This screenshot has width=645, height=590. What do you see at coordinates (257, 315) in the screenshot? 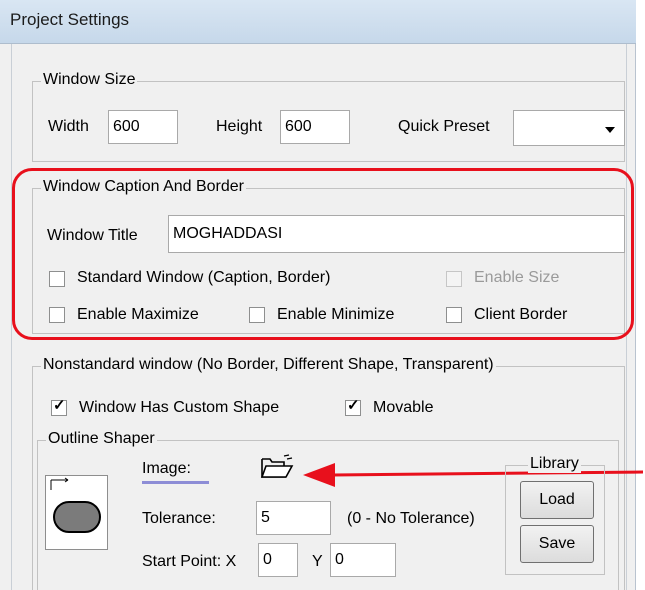
I see `enable-minimize-checkbox` at bounding box center [257, 315].